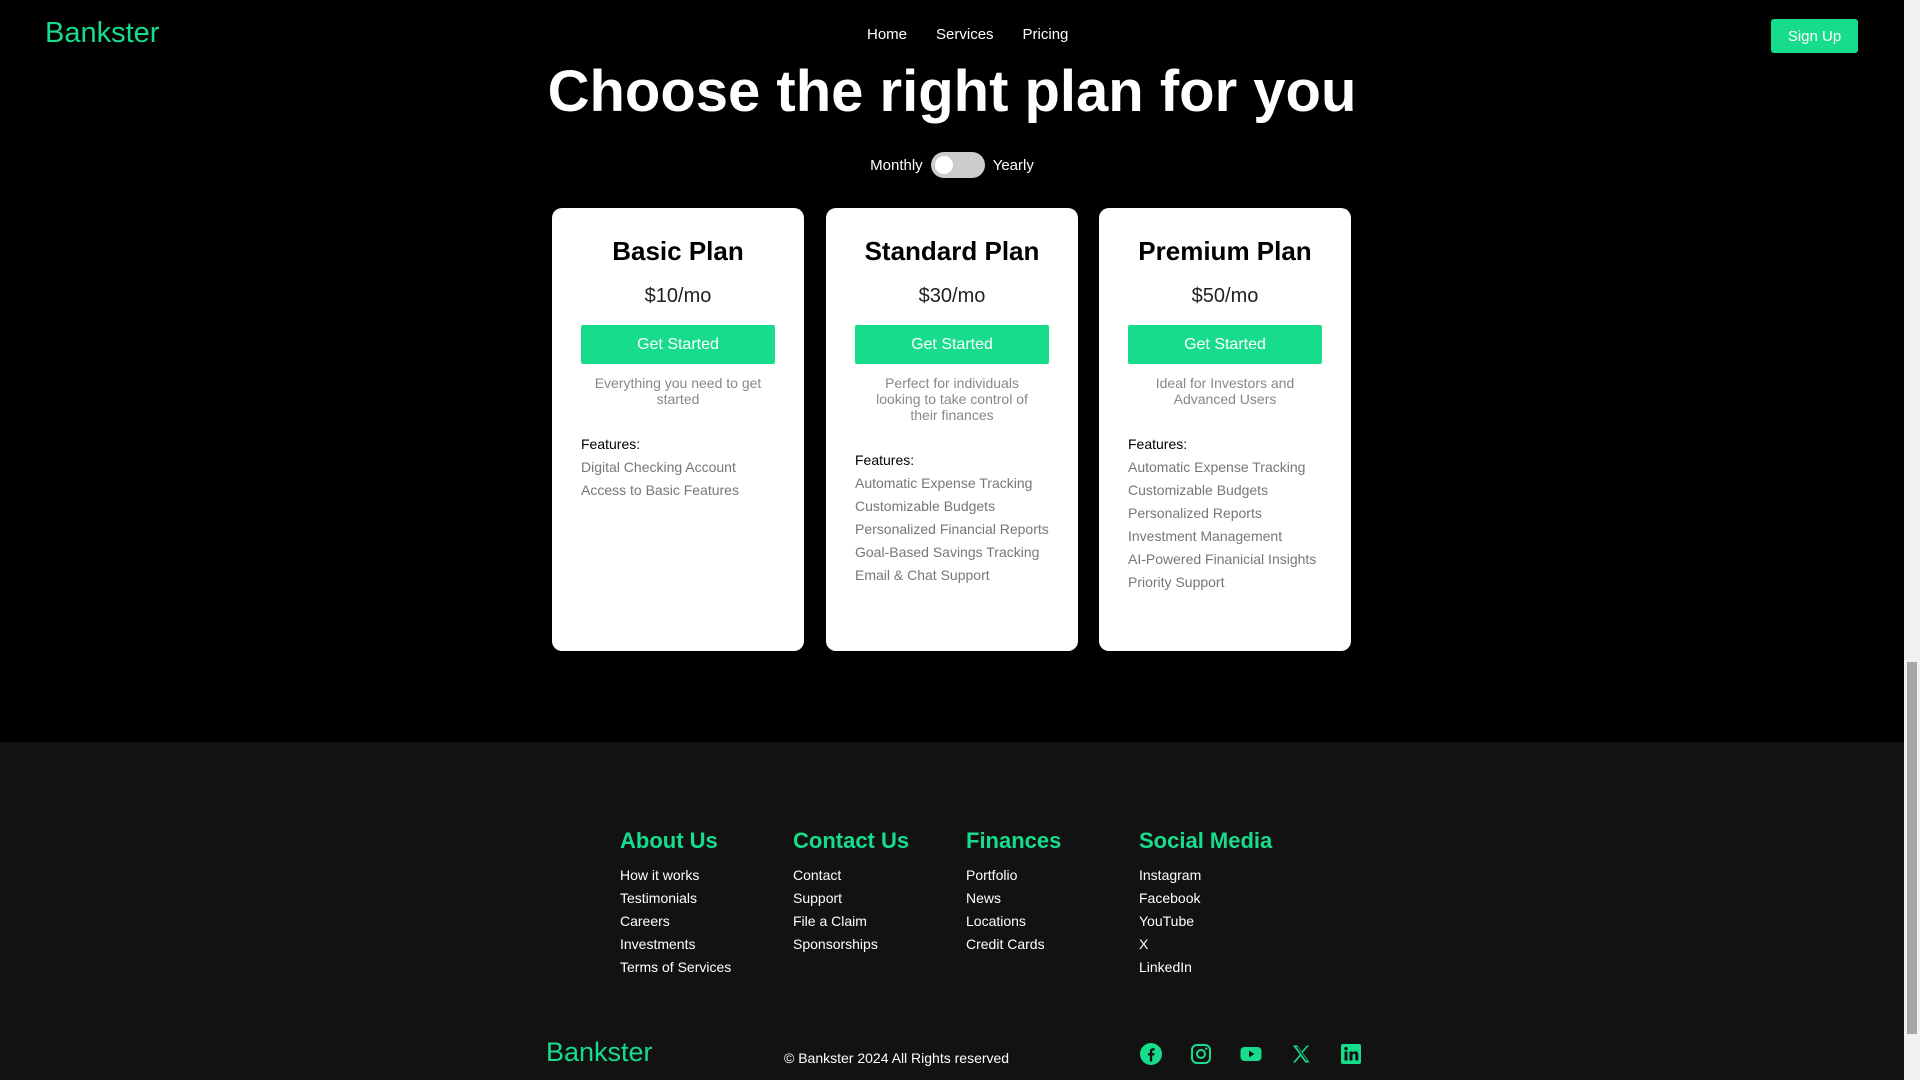 This screenshot has height=1080, width=1920. Describe the element at coordinates (1225, 296) in the screenshot. I see `plan-price: $50/mo` at that location.